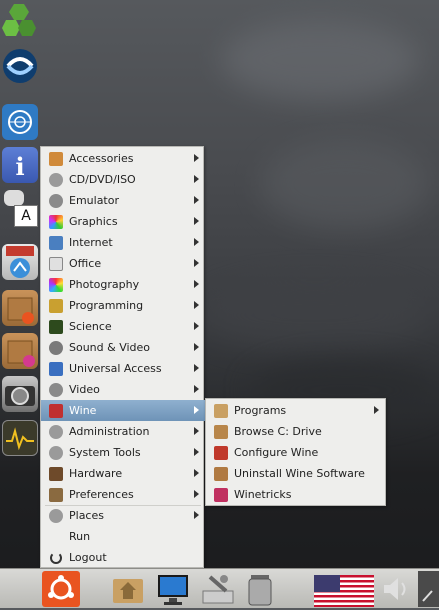  What do you see at coordinates (221, 432) in the screenshot?
I see `browse-drive-icon` at bounding box center [221, 432].